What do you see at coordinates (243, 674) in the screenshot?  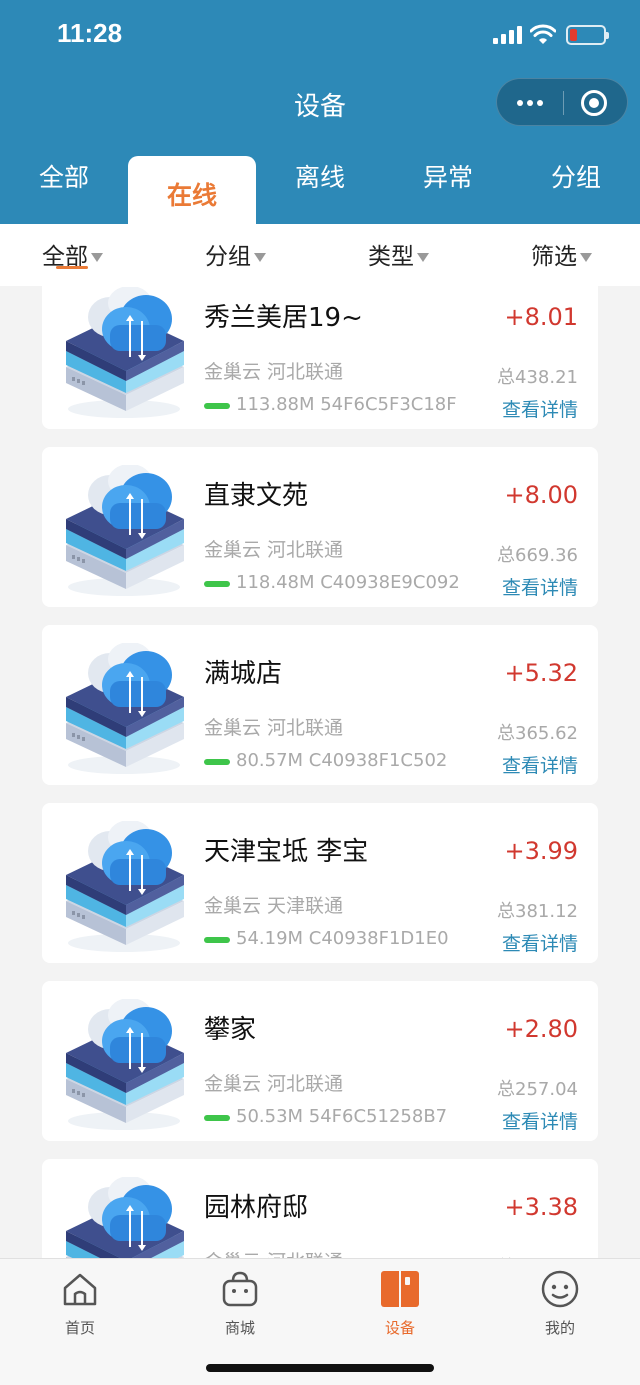 I see `device-name: 满城店` at bounding box center [243, 674].